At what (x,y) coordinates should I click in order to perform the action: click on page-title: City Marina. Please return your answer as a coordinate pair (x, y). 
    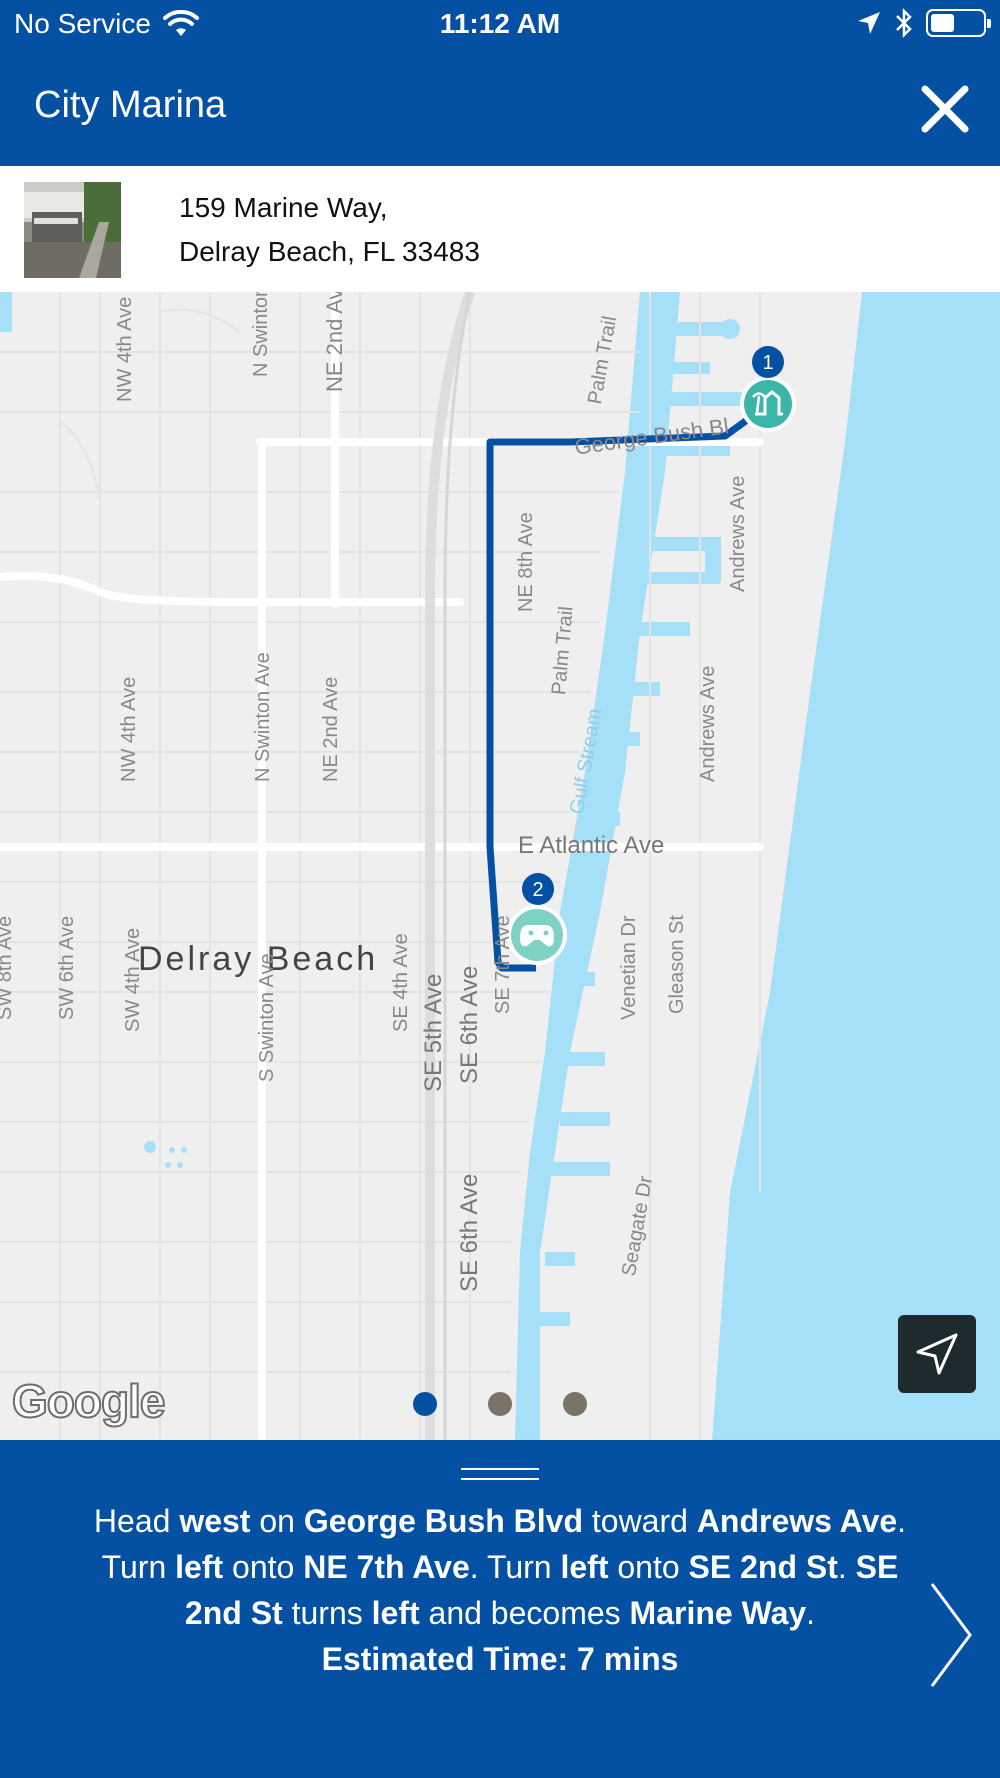
    Looking at the image, I should click on (130, 105).